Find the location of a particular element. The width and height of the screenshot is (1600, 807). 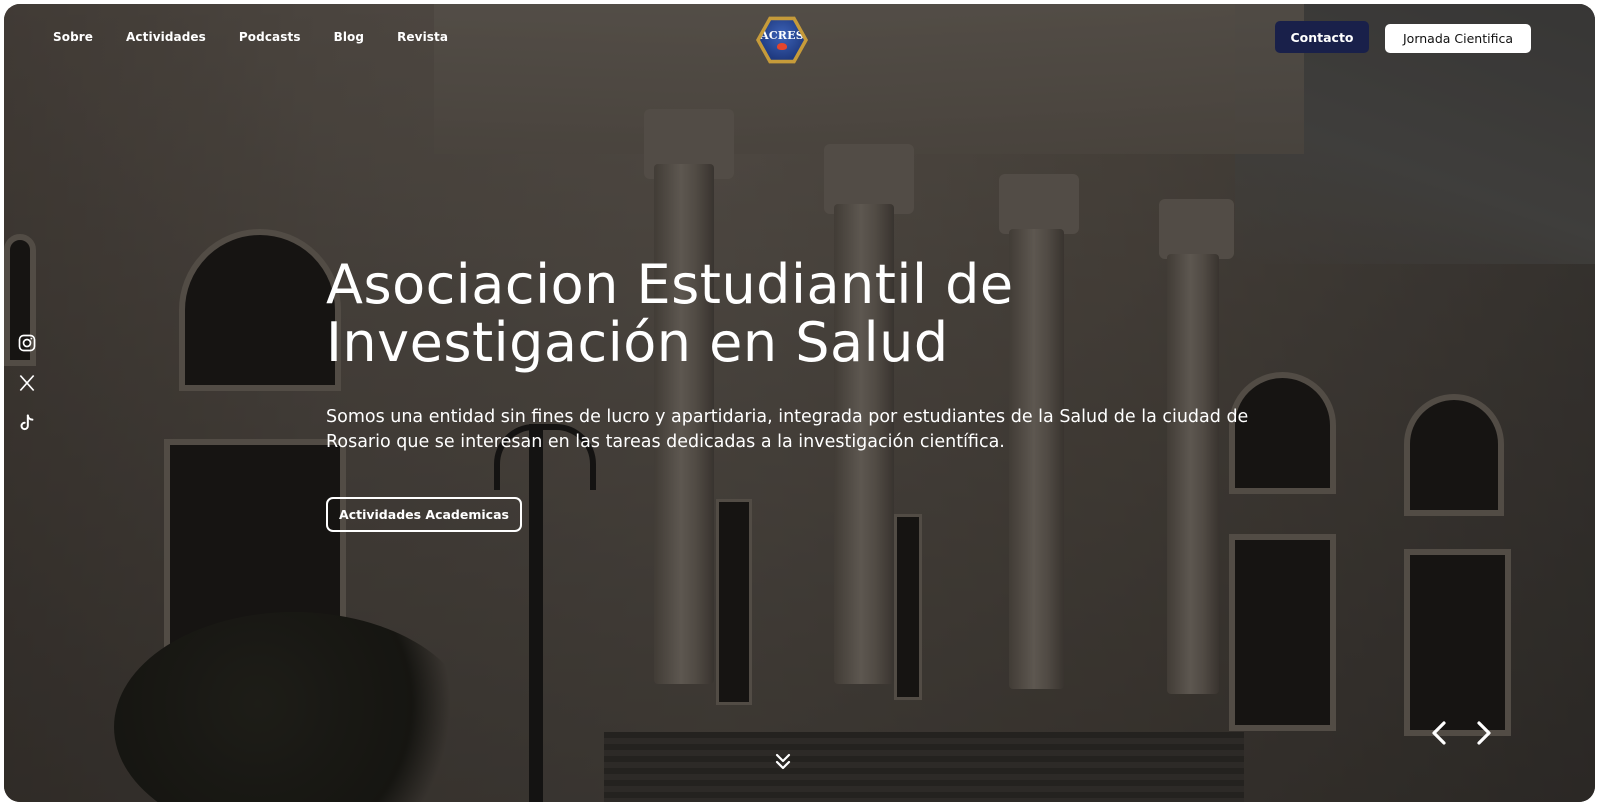

chevron-left-icon is located at coordinates (1439, 733).